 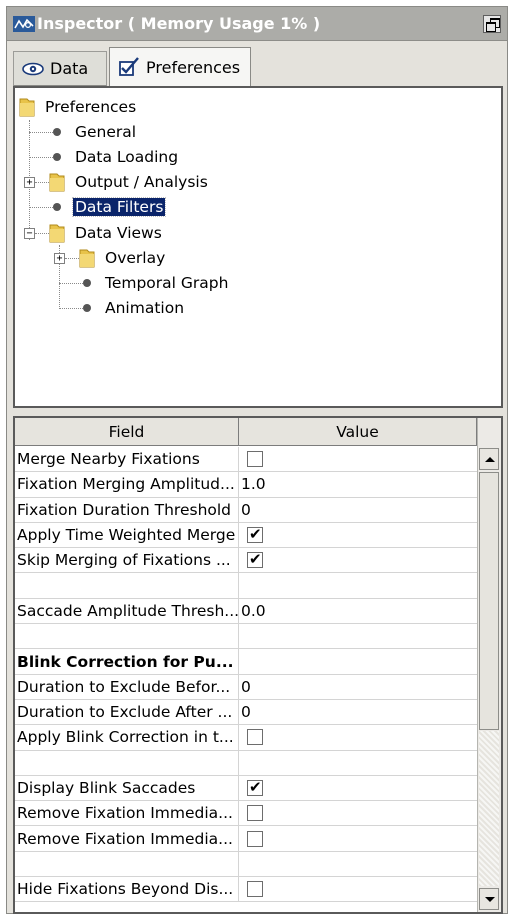 I want to click on table-row: Duration to Exclude Befor... 0, so click(x=246, y=687).